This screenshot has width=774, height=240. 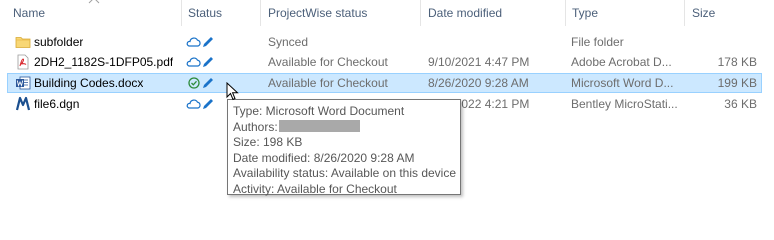 I want to click on date-modified: 8/26/2020 9:28 AM, so click(x=478, y=83).